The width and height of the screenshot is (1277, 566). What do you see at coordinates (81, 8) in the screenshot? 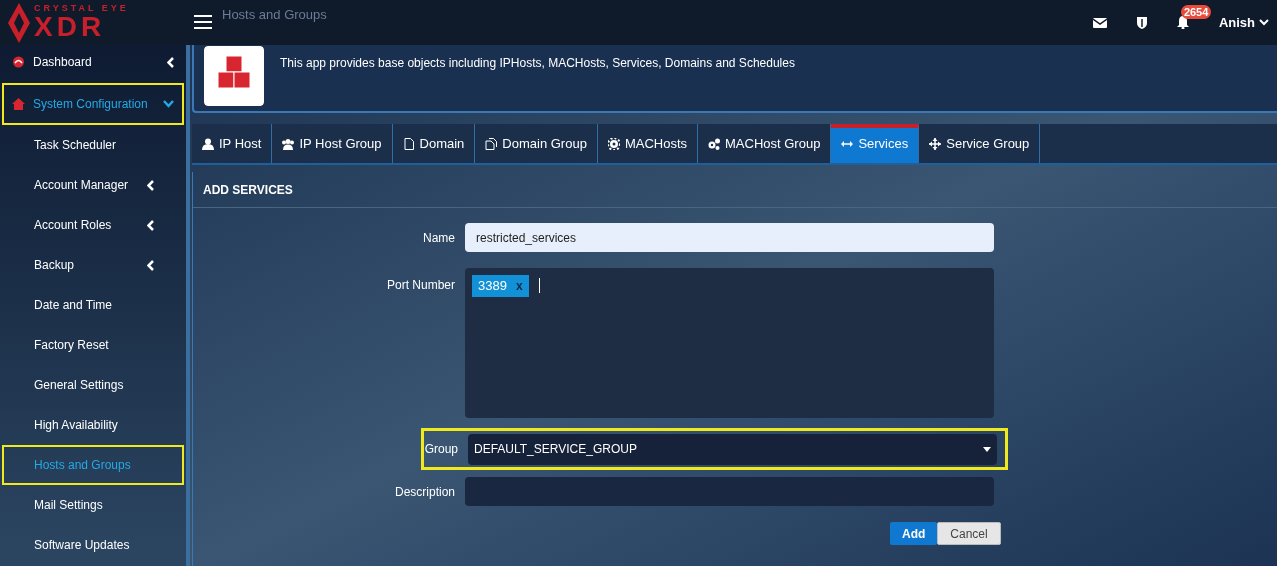
I see `logo-text: CRYSTAL EYE` at bounding box center [81, 8].